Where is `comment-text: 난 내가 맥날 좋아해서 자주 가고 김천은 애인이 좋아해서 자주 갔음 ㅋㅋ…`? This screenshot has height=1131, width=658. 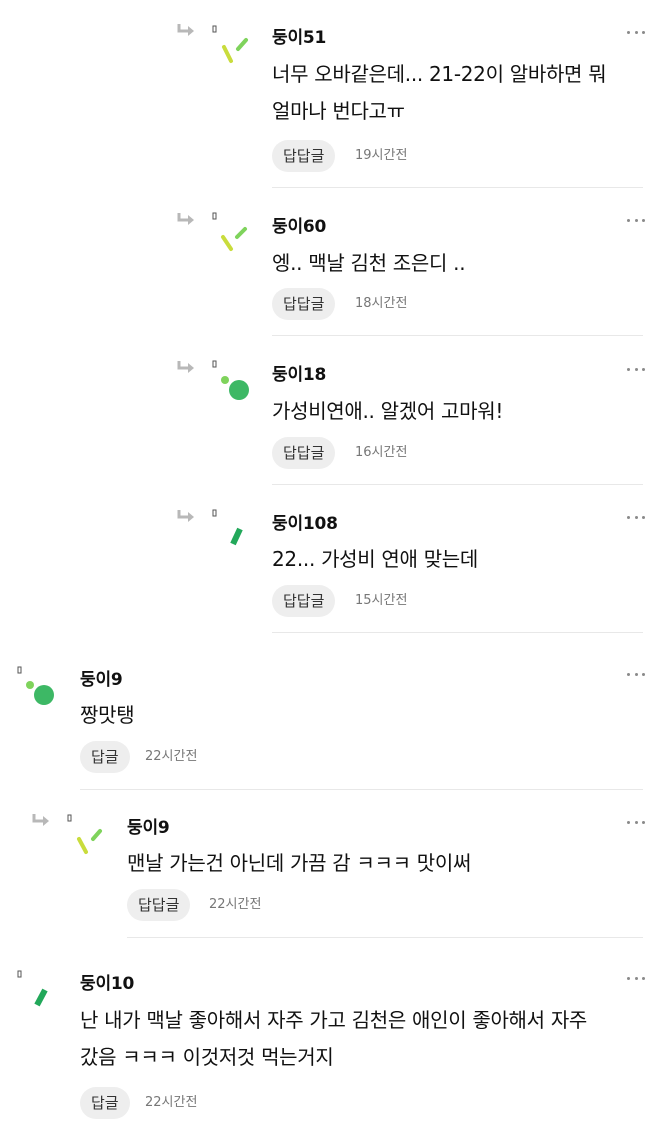
comment-text: 난 내가 맥날 좋아해서 자주 가고 김천은 애인이 좋아해서 자주 갔음 ㅋㅋ… is located at coordinates (334, 1038).